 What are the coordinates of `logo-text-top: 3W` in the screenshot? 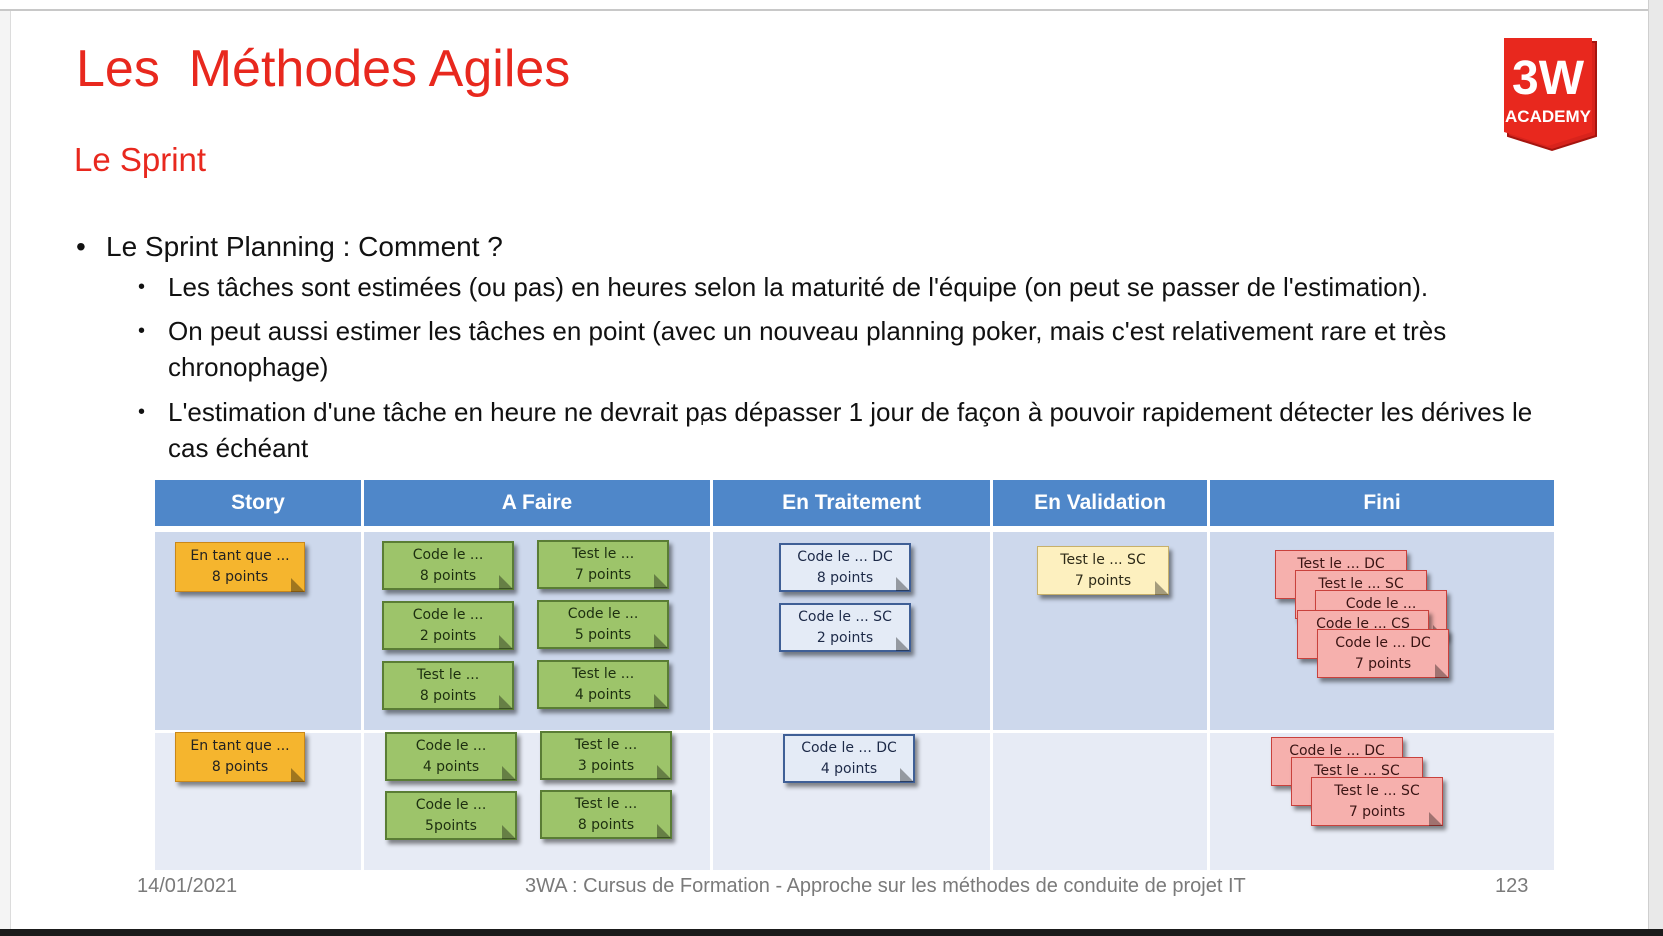 It's located at (1548, 78).